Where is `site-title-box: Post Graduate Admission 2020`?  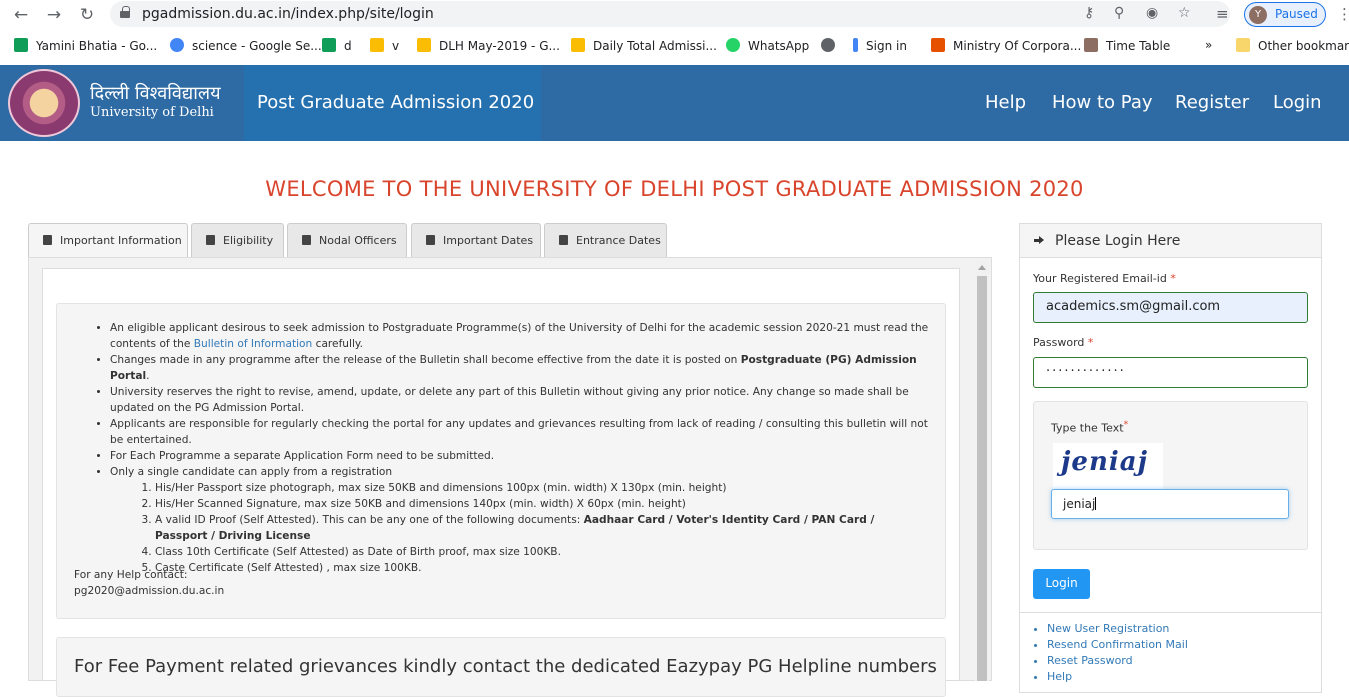 site-title-box: Post Graduate Admission 2020 is located at coordinates (392, 103).